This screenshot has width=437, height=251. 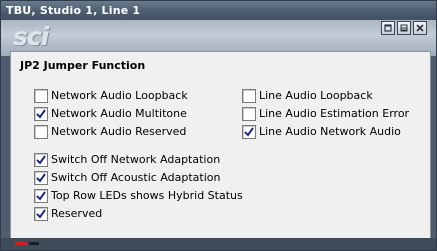 I want to click on checkbox-label: Network Audio Loopback, so click(x=119, y=95).